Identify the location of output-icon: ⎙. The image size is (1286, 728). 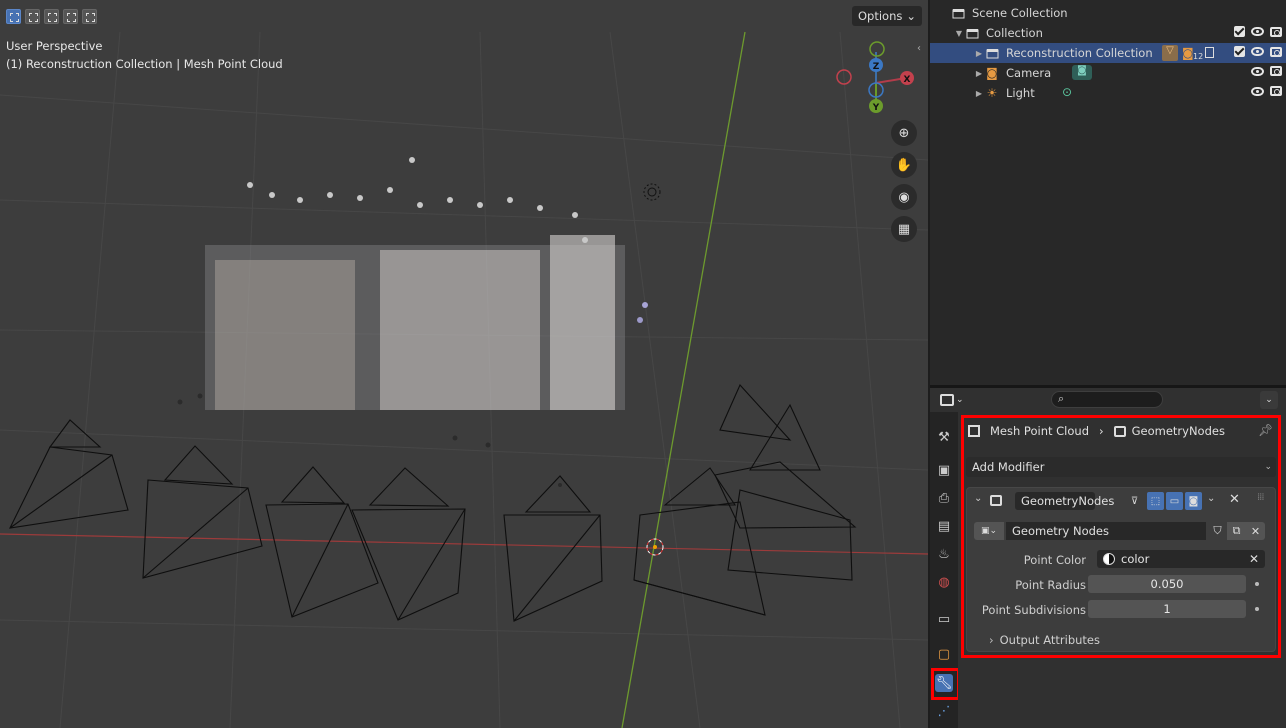
(944, 498).